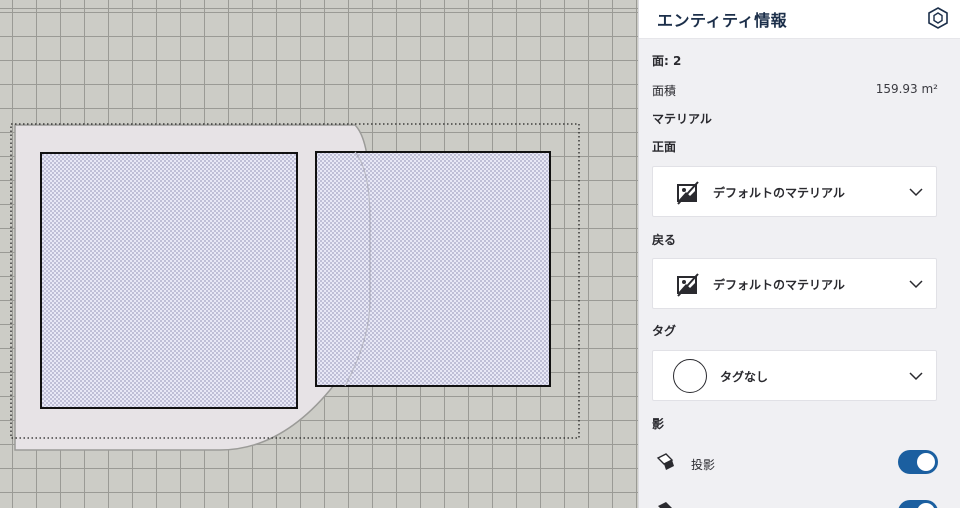 The width and height of the screenshot is (960, 508). Describe the element at coordinates (690, 376) in the screenshot. I see `tag-color-swatch` at that location.